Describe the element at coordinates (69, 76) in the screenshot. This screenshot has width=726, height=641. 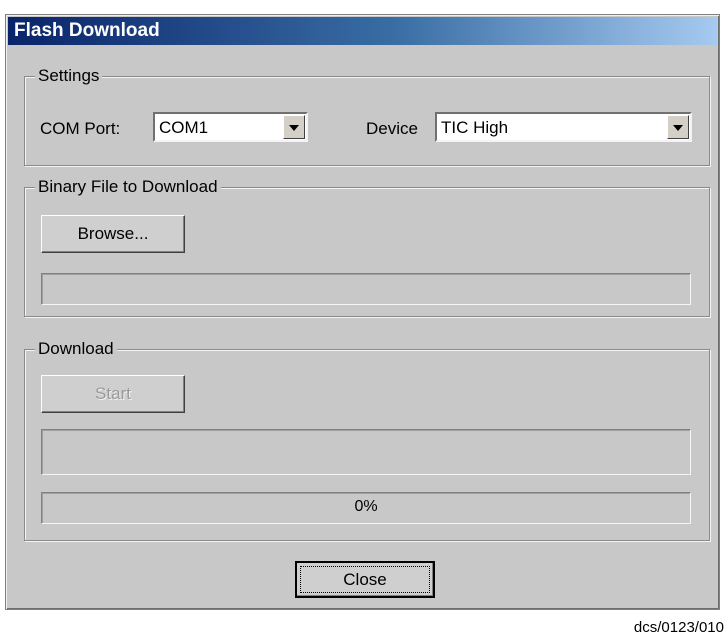
I see `settings-legend: Settings` at that location.